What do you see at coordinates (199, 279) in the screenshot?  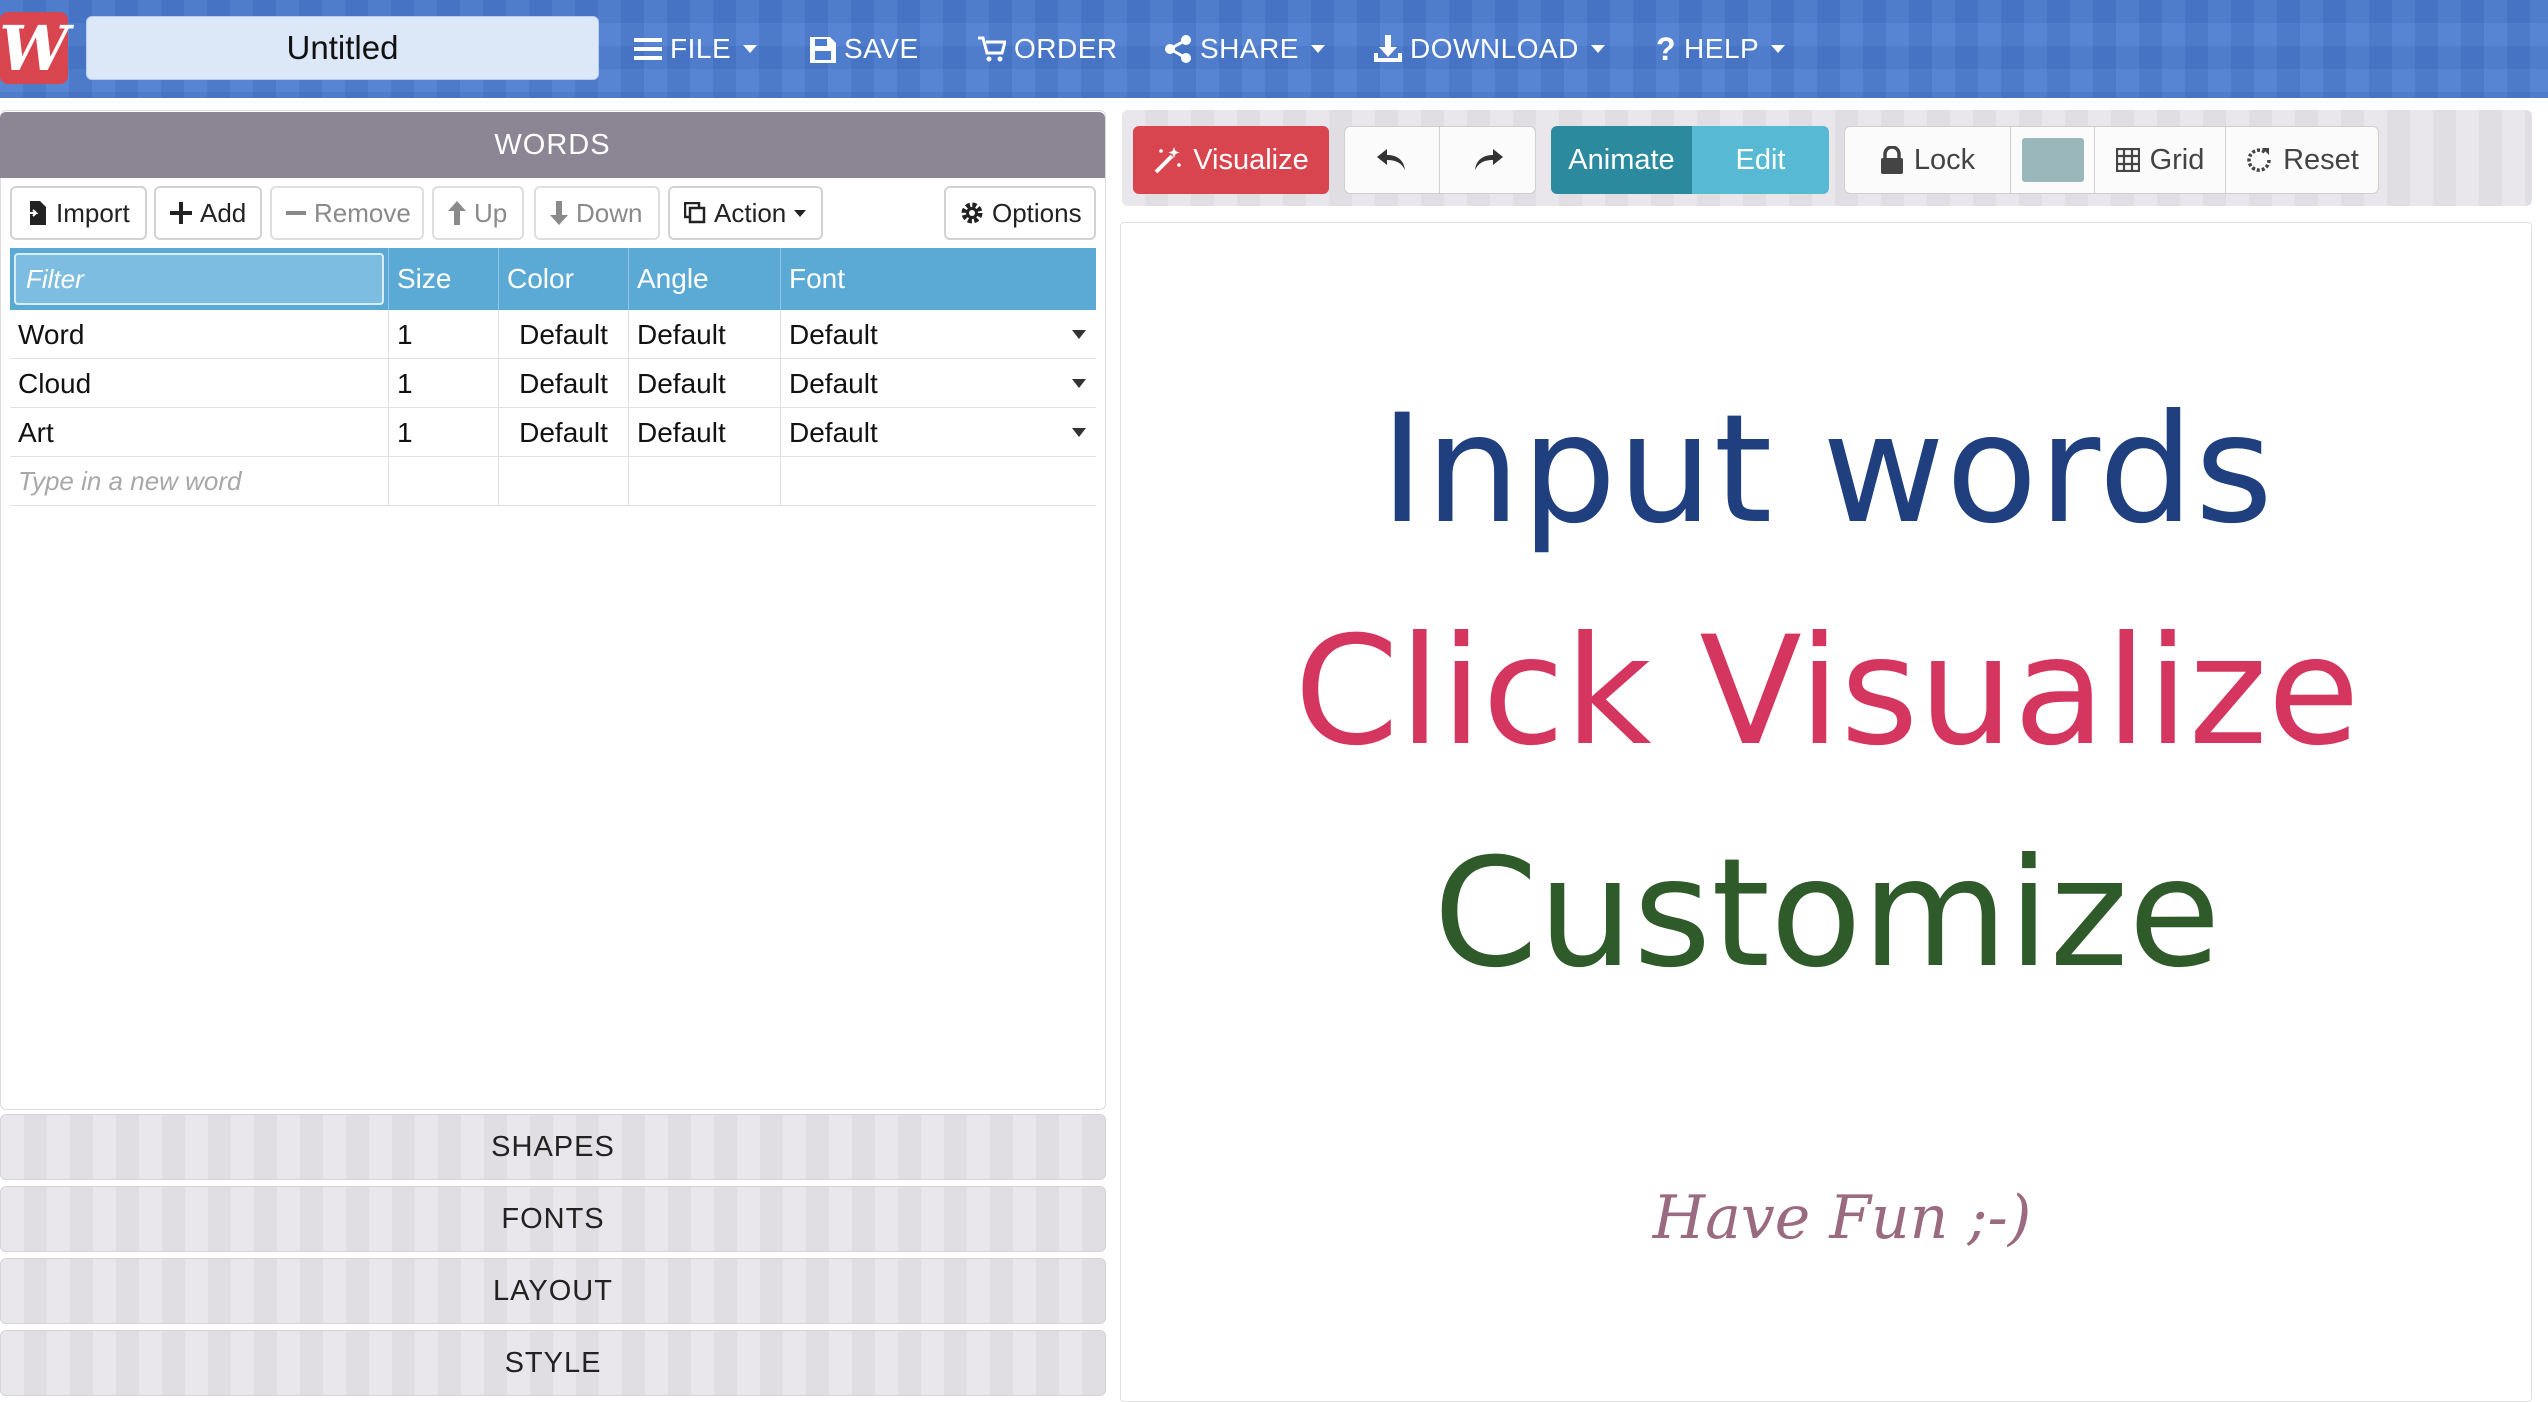 I see `filter-input: Filter` at bounding box center [199, 279].